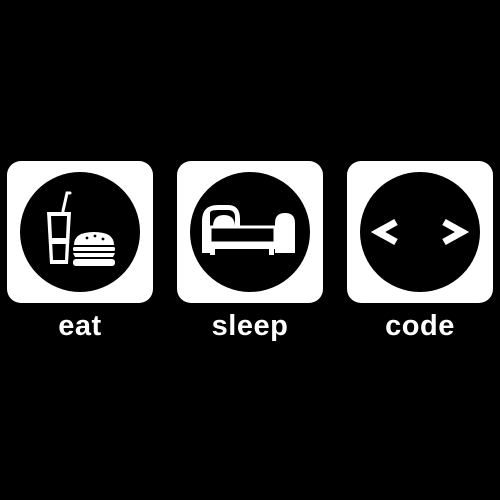 The width and height of the screenshot is (500, 500). I want to click on sleep-label: sleep, so click(250, 326).